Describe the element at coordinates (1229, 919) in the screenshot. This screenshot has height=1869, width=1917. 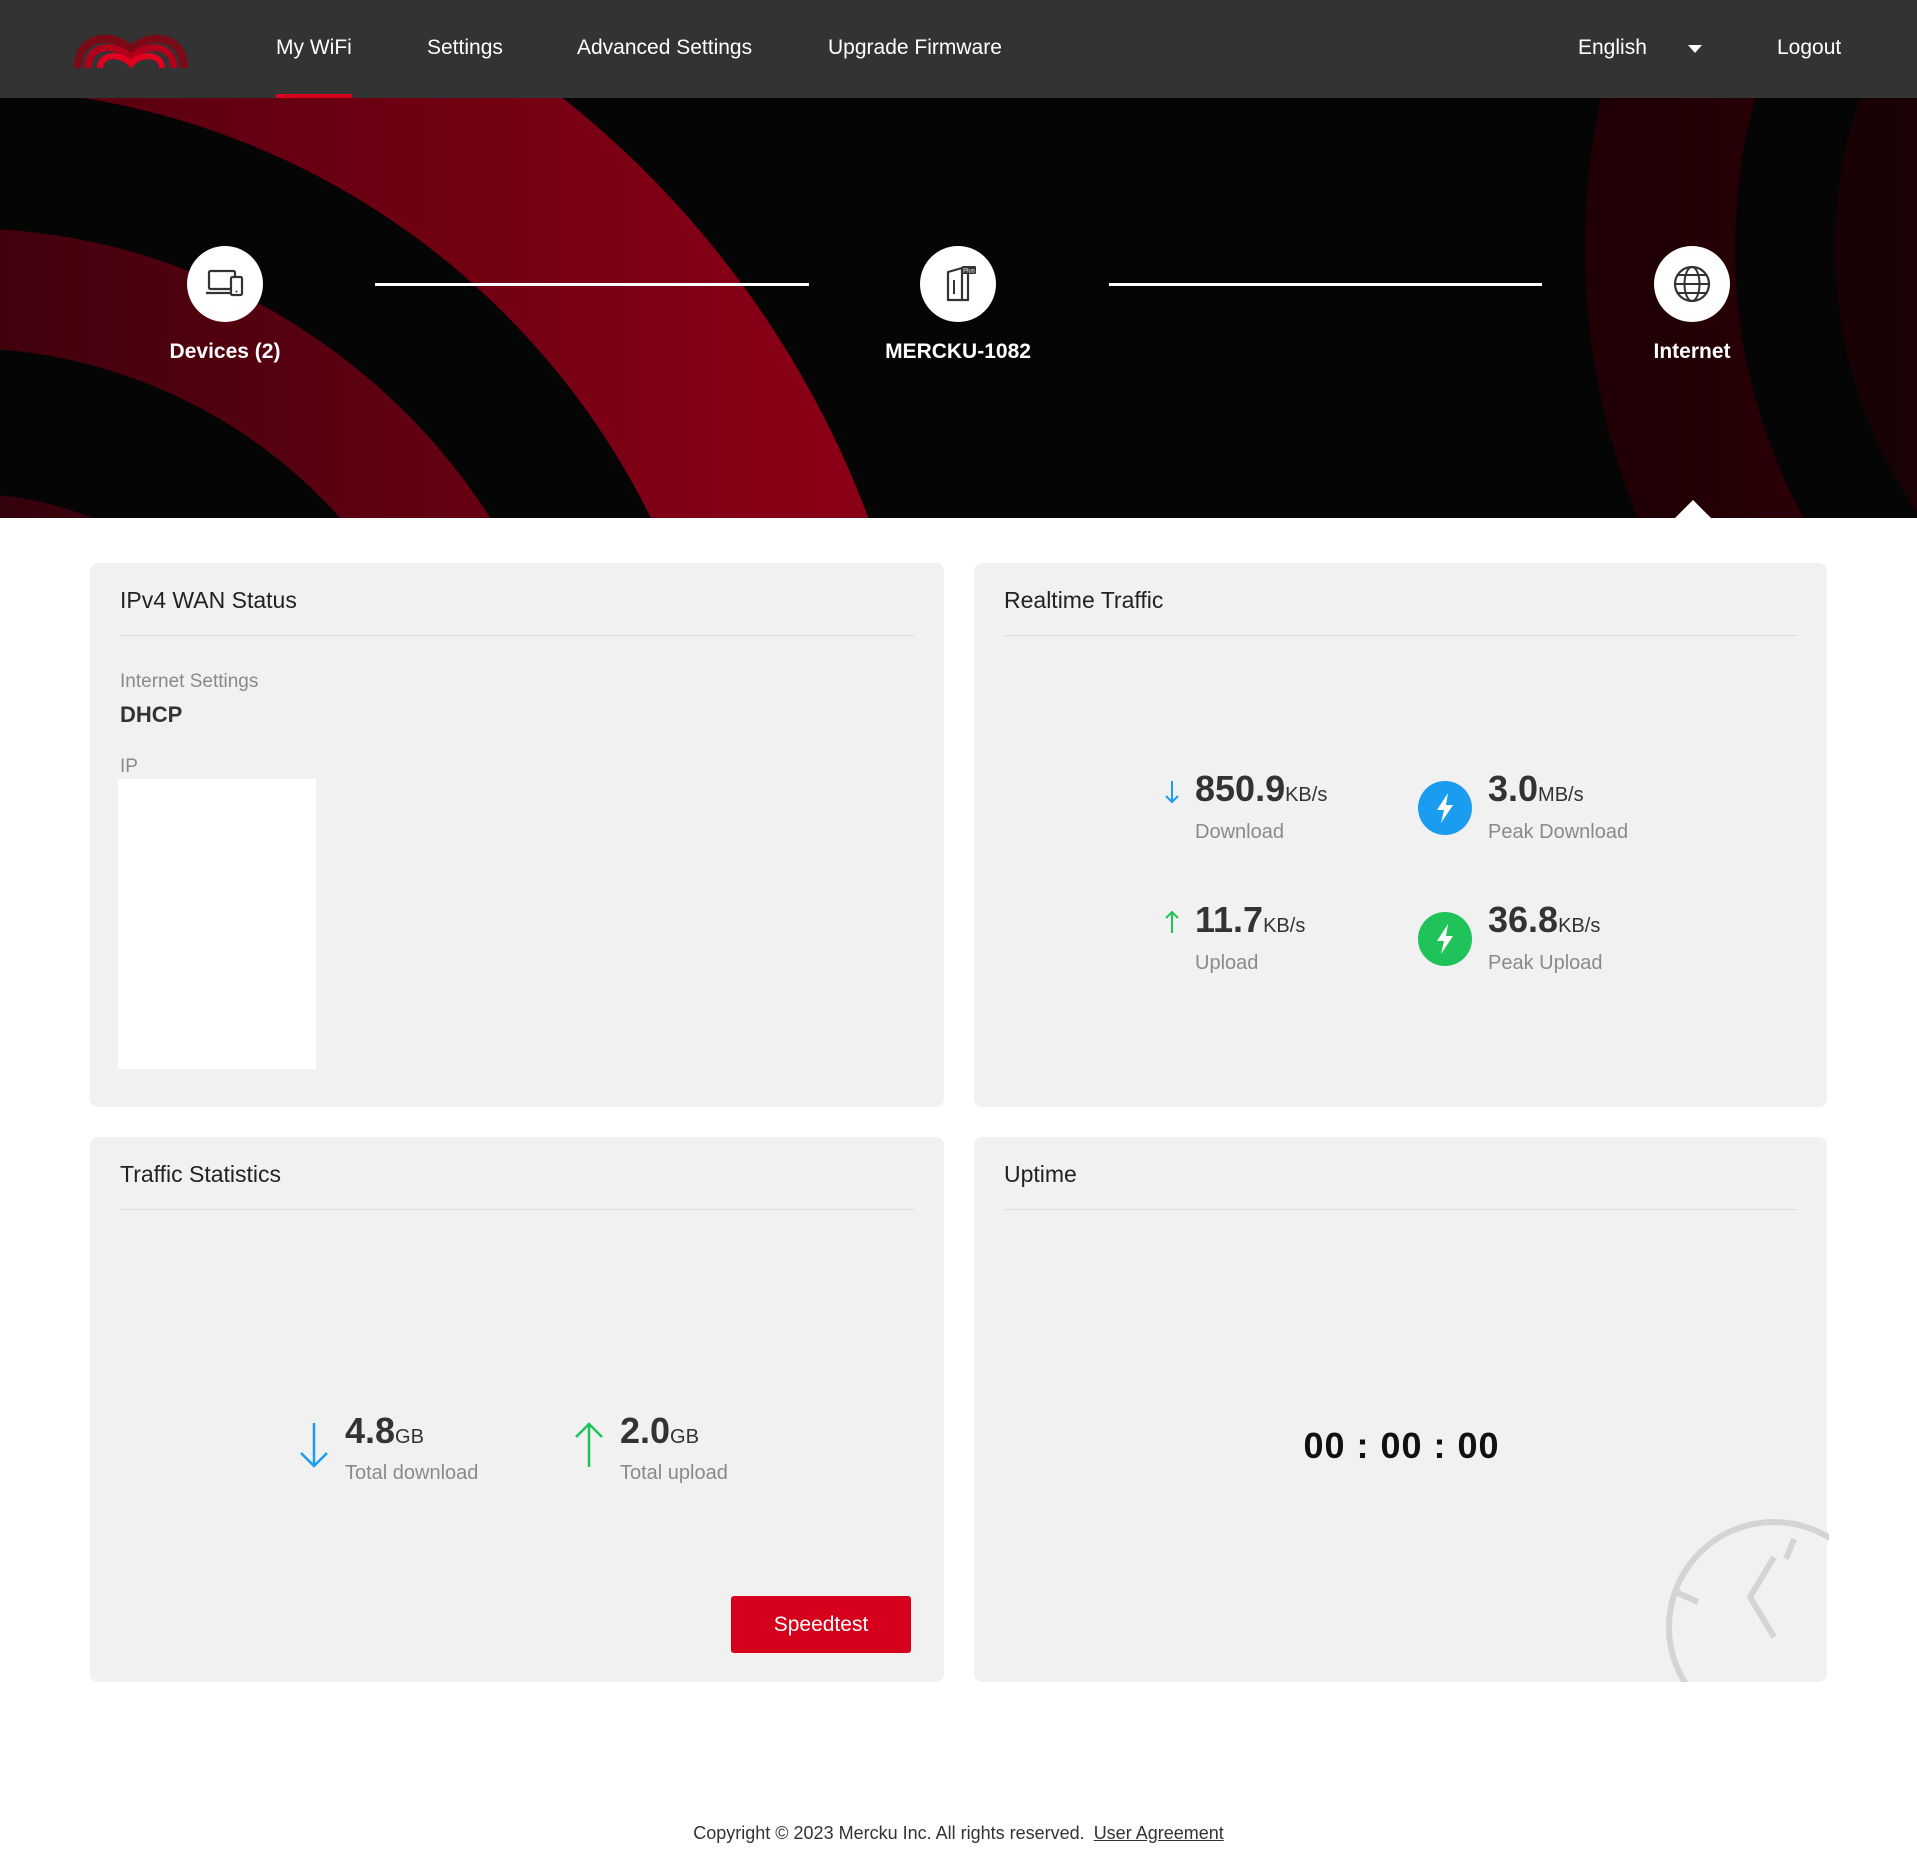
I see `upload-speed-value: 11.7` at that location.